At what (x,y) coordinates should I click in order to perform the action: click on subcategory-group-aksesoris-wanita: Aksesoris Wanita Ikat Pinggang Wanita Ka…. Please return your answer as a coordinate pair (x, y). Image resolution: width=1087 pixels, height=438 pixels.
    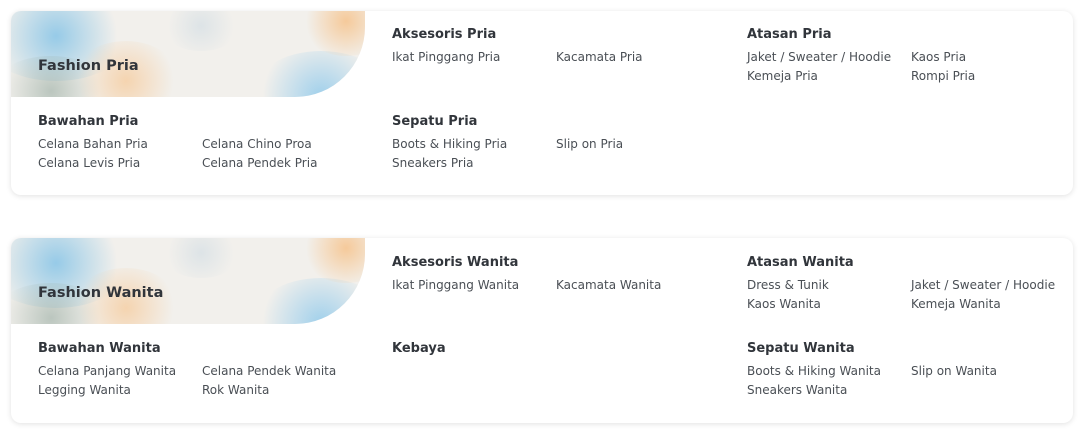
    Looking at the image, I should click on (556, 274).